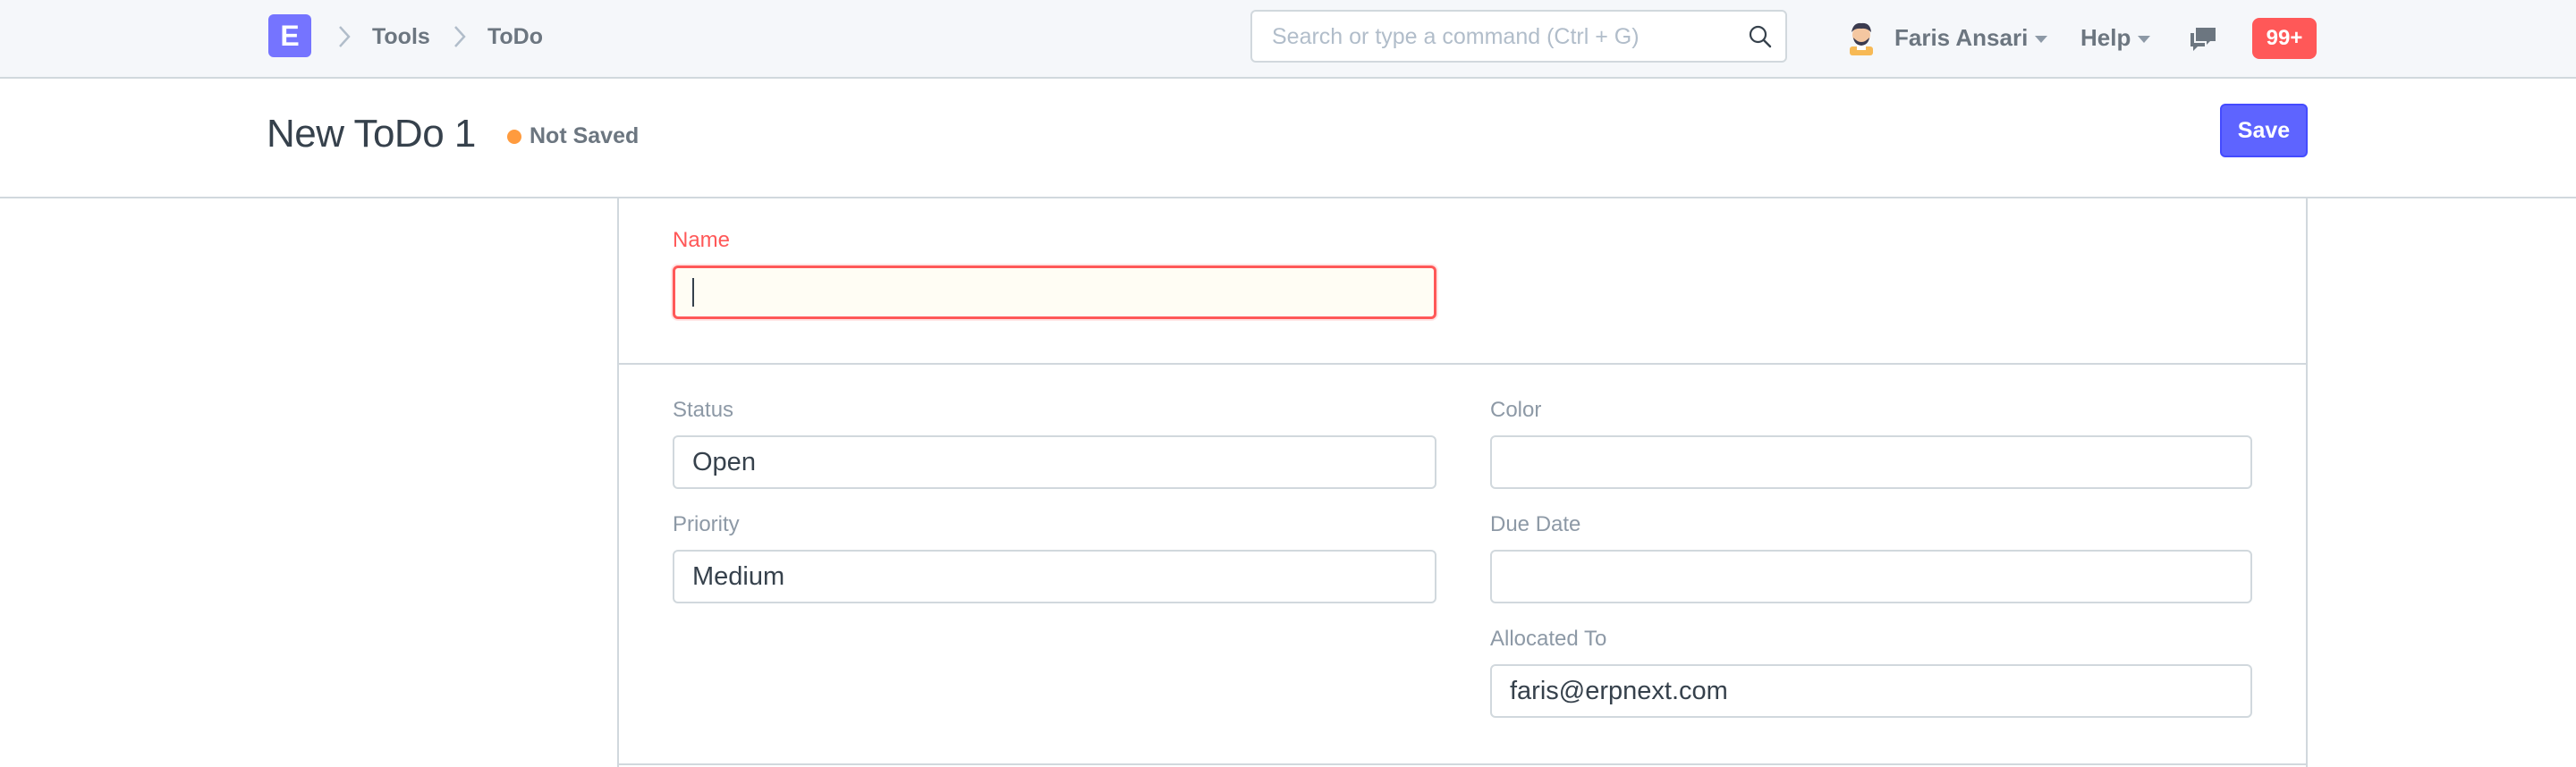 This screenshot has width=2576, height=767. Describe the element at coordinates (1871, 691) in the screenshot. I see `allocated-to-input` at that location.